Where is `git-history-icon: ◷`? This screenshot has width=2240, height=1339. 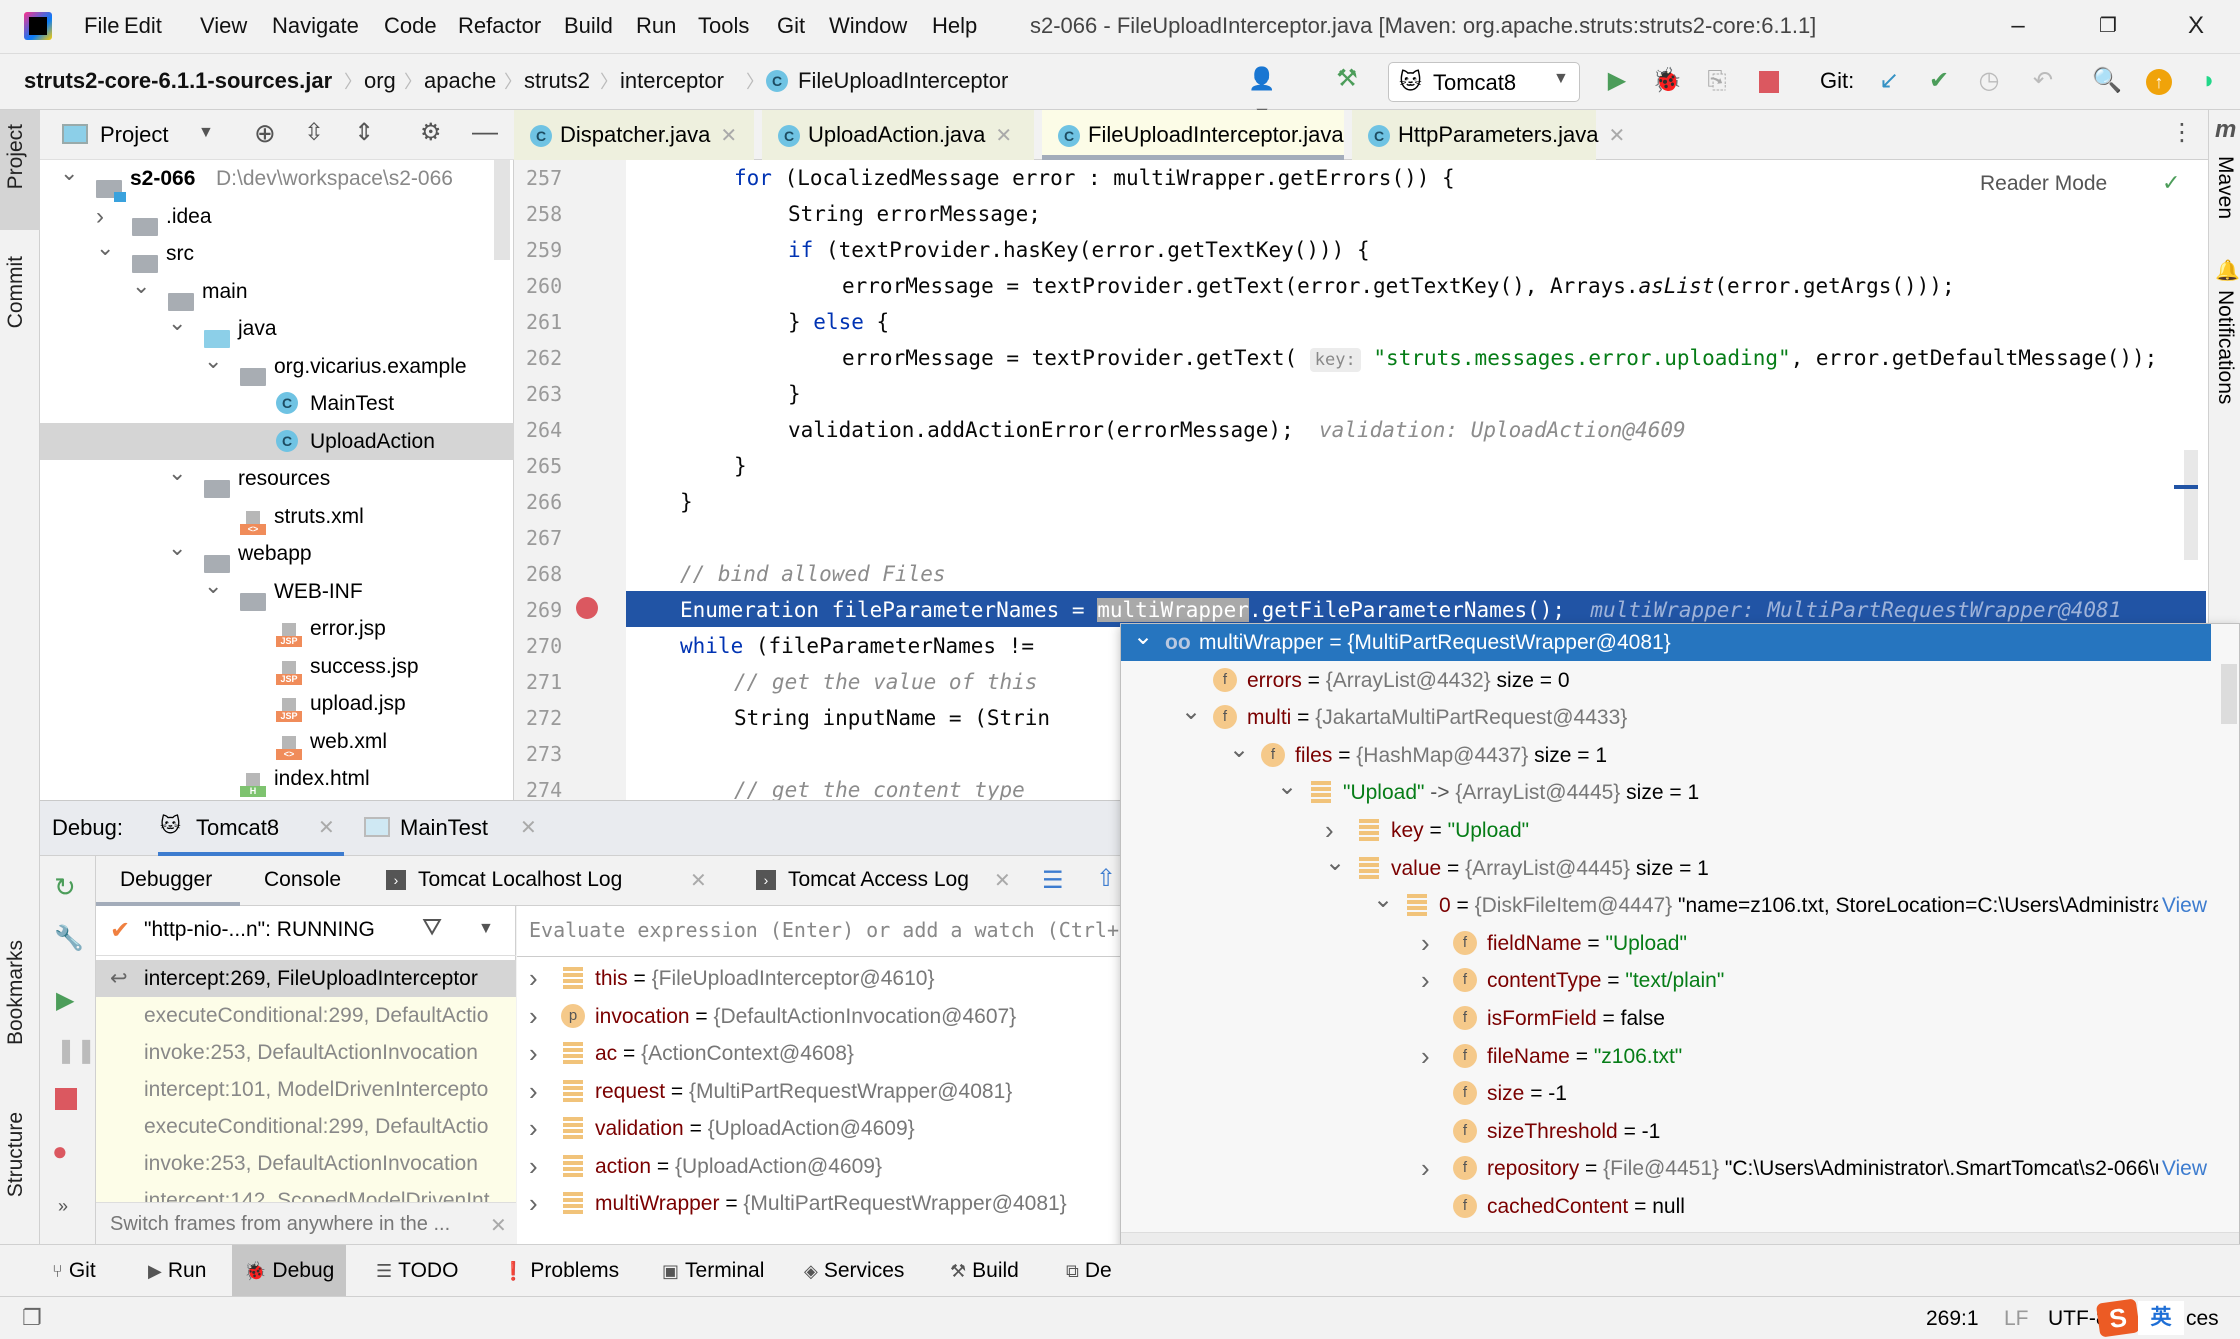 git-history-icon: ◷ is located at coordinates (1989, 81).